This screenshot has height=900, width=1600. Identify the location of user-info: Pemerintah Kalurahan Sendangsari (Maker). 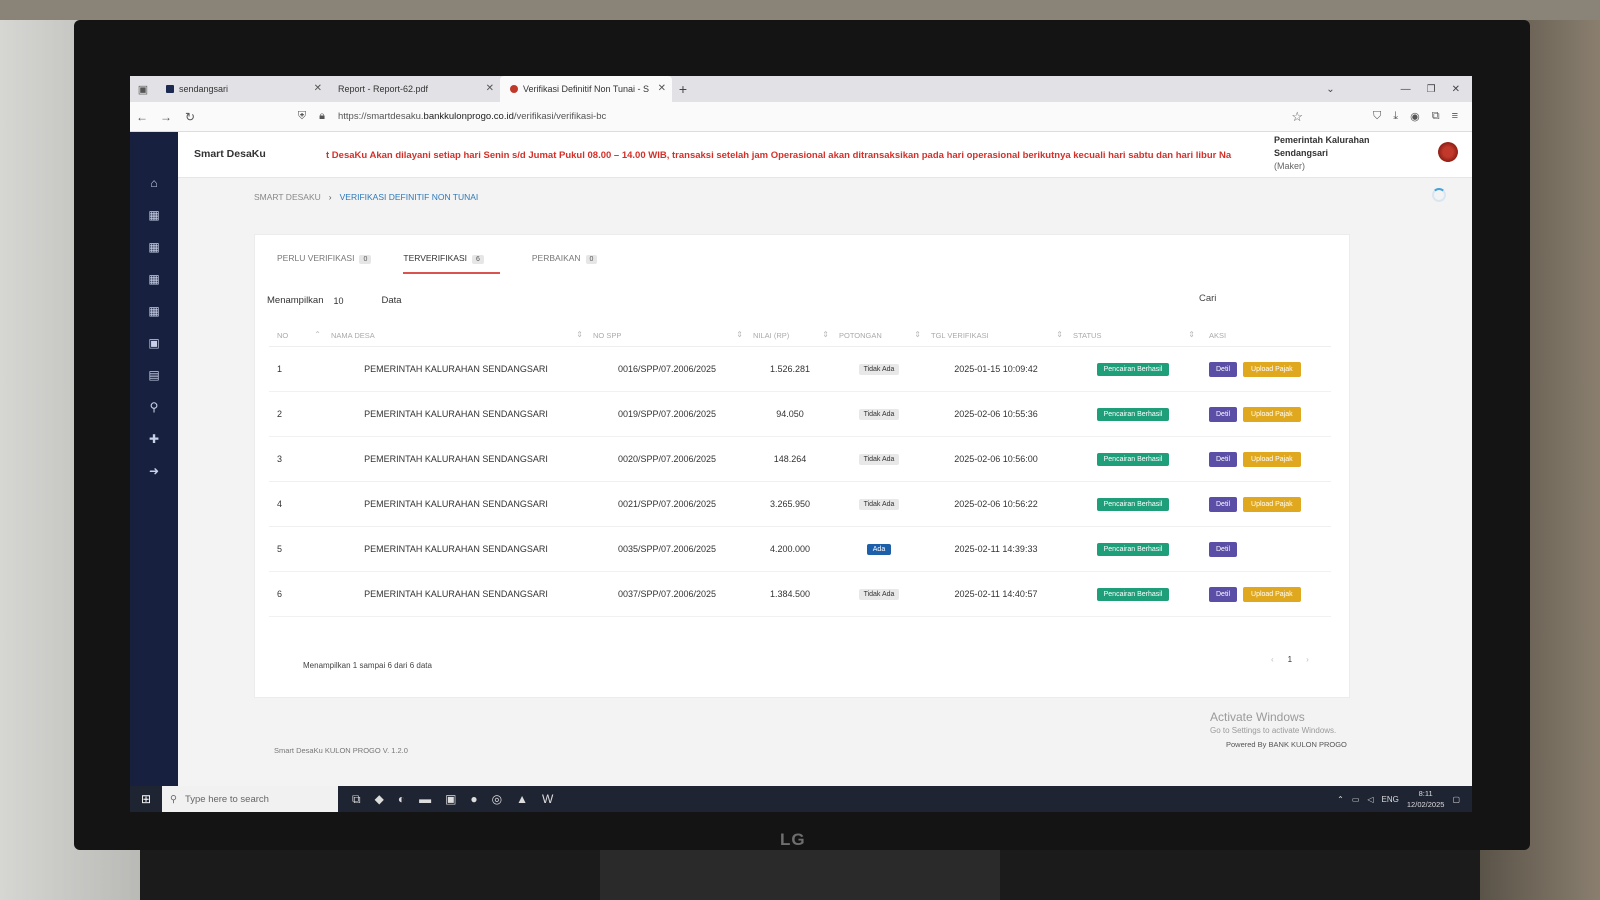
(1334, 153).